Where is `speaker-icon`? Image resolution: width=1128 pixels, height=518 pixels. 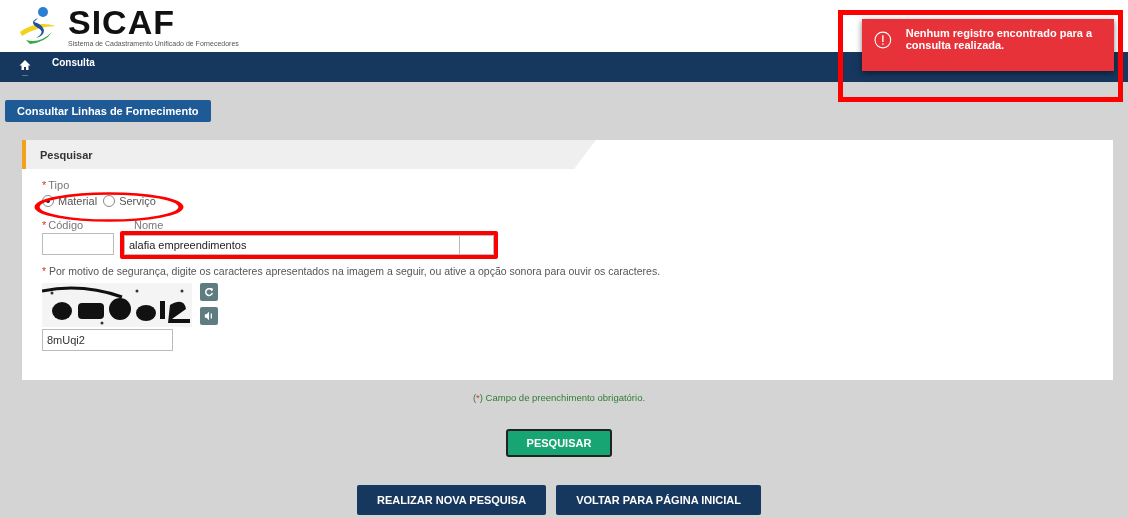
speaker-icon is located at coordinates (209, 316).